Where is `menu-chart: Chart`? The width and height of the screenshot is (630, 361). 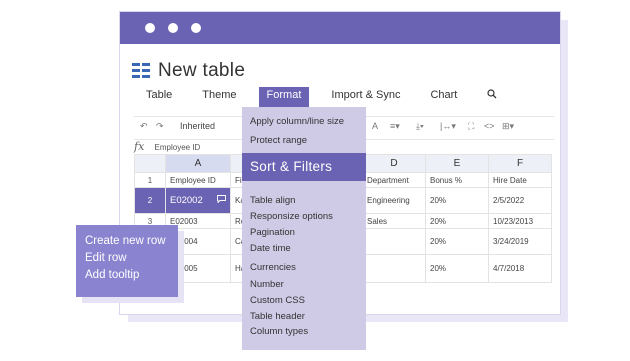 menu-chart: Chart is located at coordinates (443, 97).